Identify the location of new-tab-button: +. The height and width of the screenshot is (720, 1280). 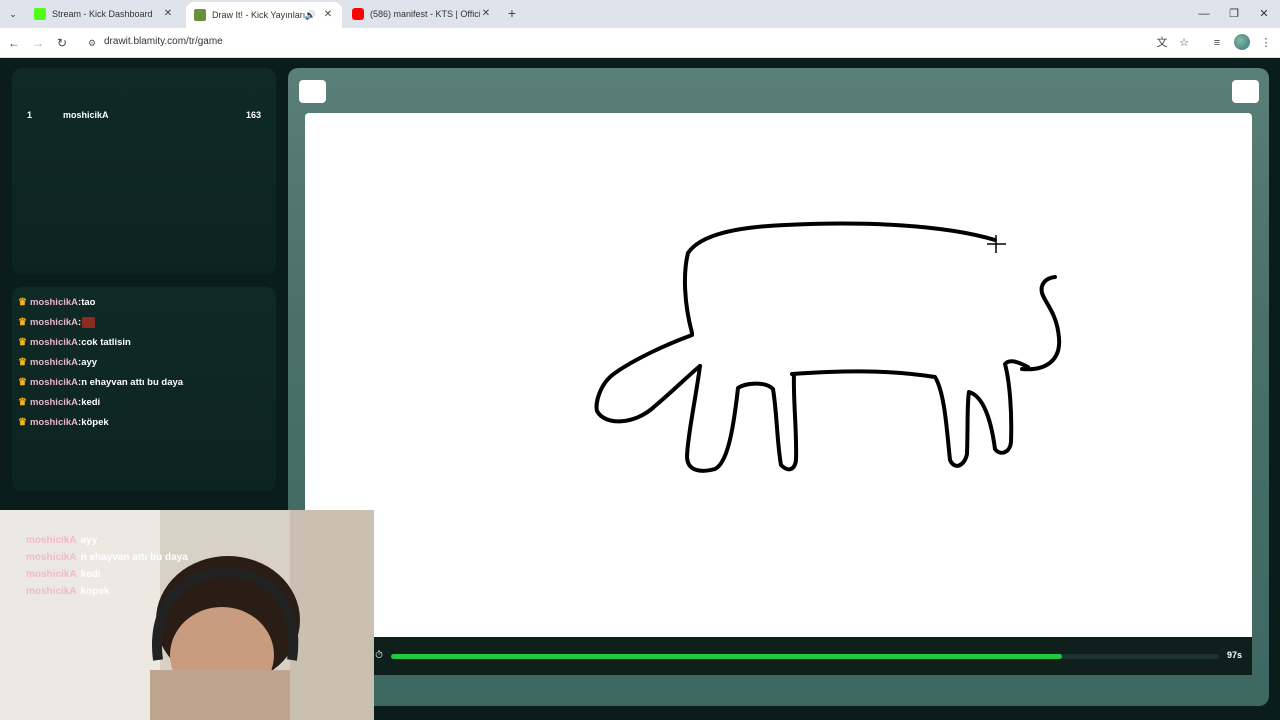
(512, 13).